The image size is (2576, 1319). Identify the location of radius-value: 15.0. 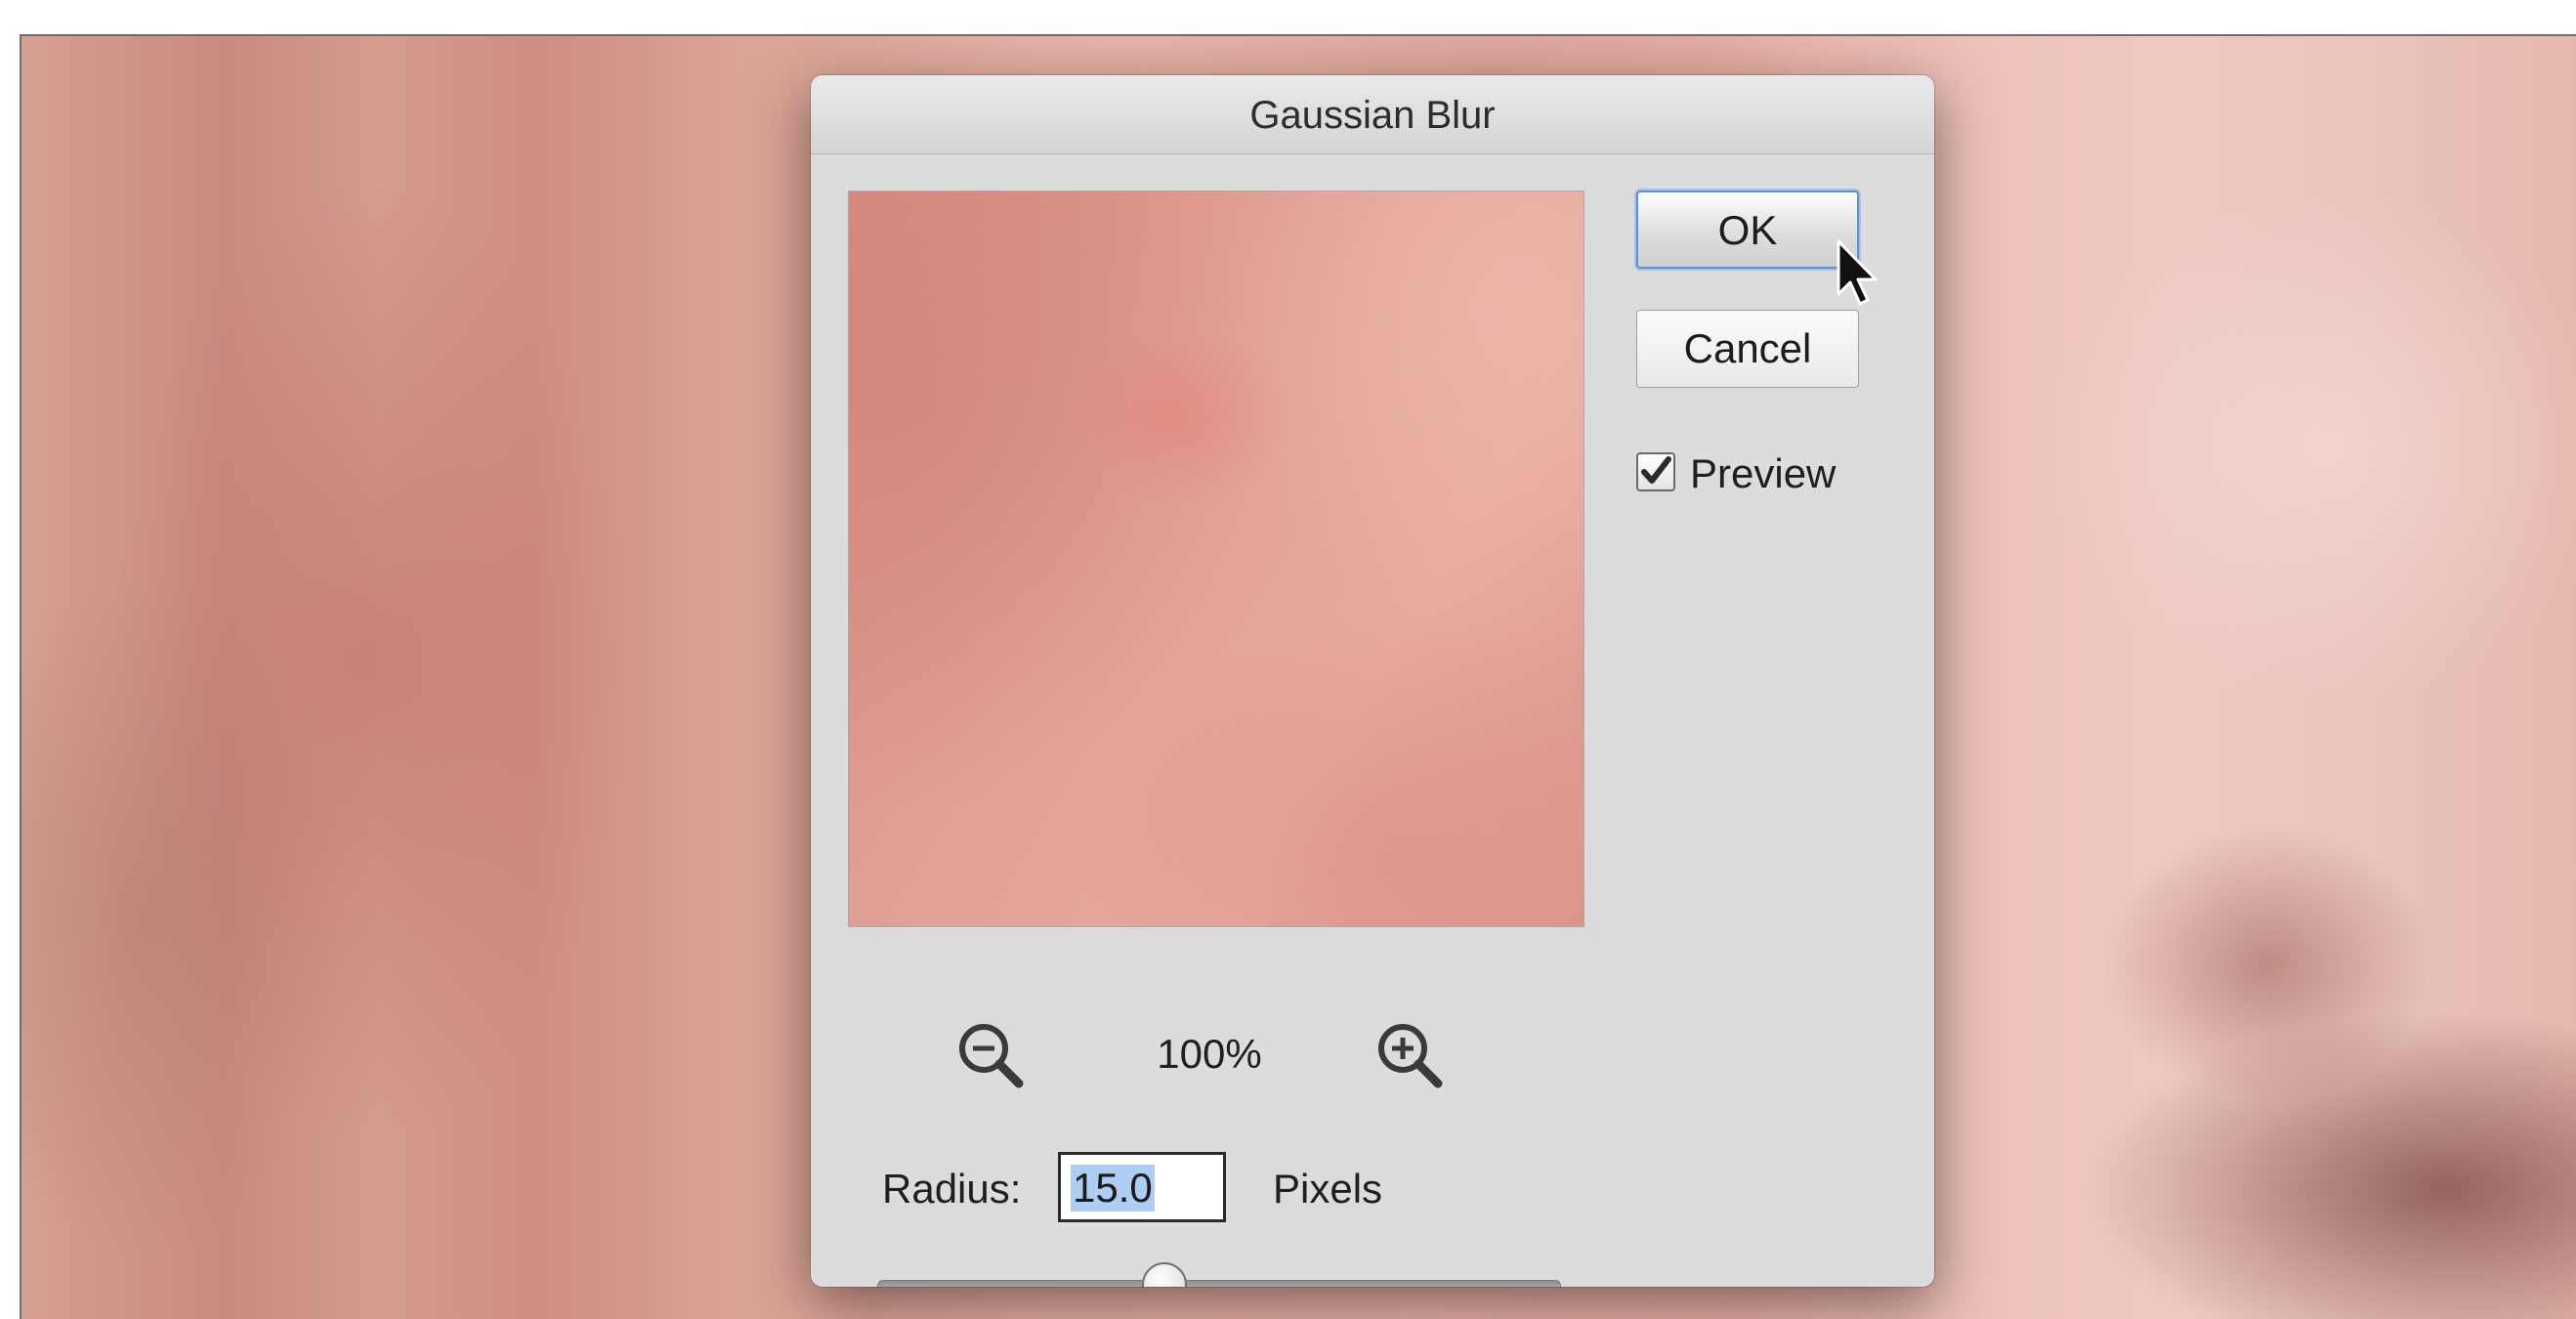
(1113, 1188).